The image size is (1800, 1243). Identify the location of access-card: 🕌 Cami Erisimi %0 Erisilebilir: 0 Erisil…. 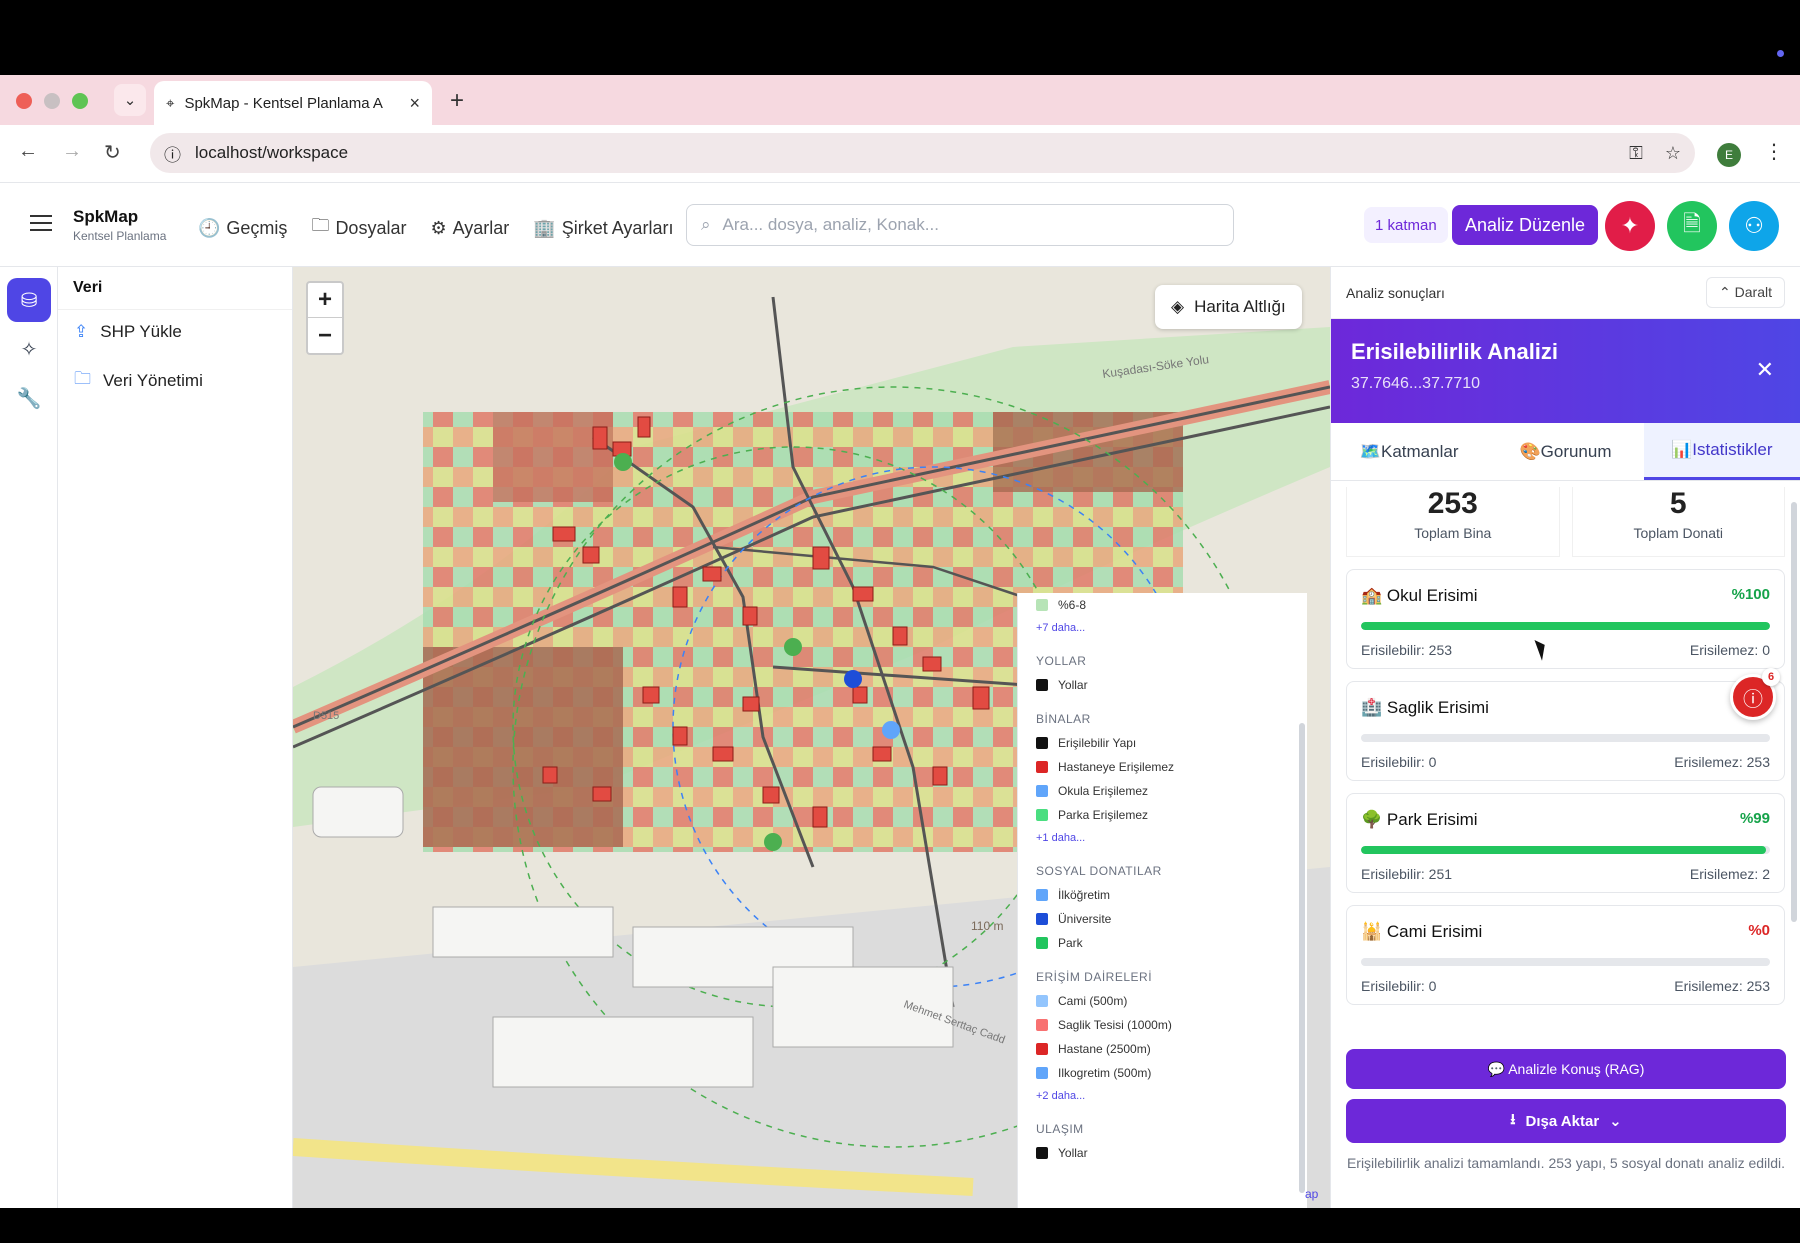
(1565, 955).